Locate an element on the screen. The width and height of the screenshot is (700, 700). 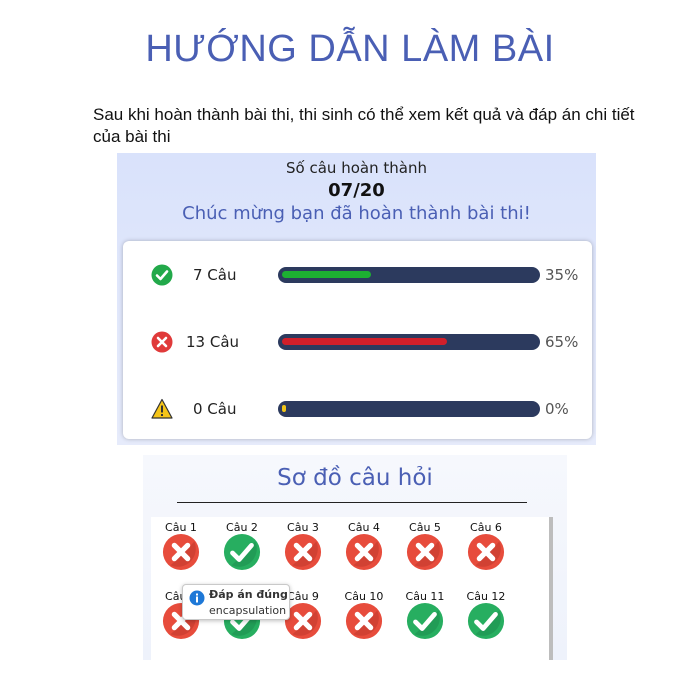
question-item: Câu 4 is located at coordinates (364, 552).